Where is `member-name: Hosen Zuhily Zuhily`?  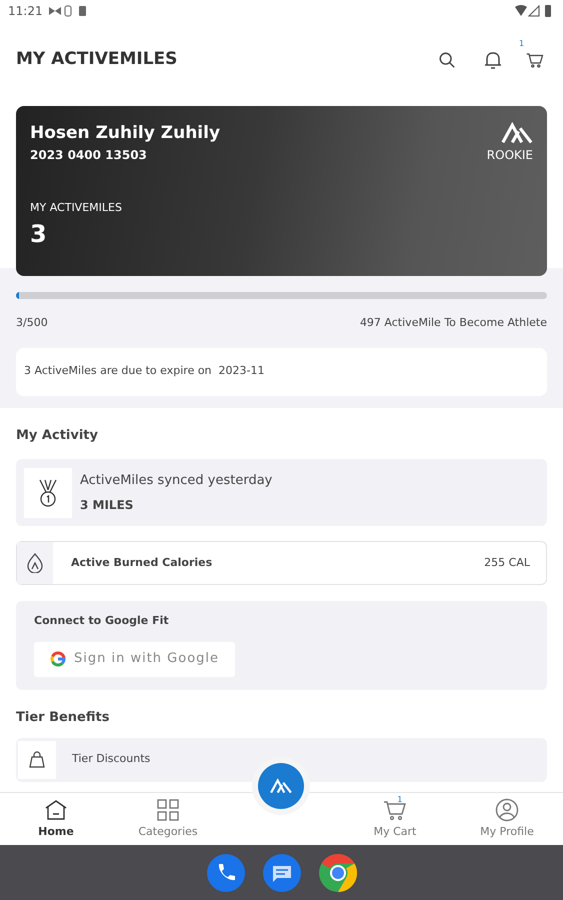 member-name: Hosen Zuhily Zuhily is located at coordinates (125, 133).